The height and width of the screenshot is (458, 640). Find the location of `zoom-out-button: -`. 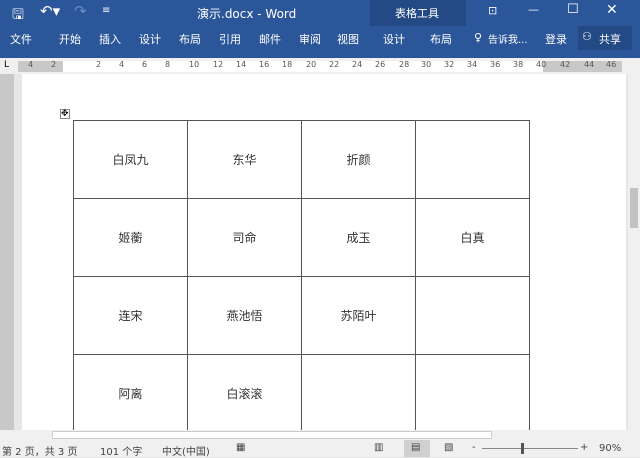

zoom-out-button: - is located at coordinates (474, 447).